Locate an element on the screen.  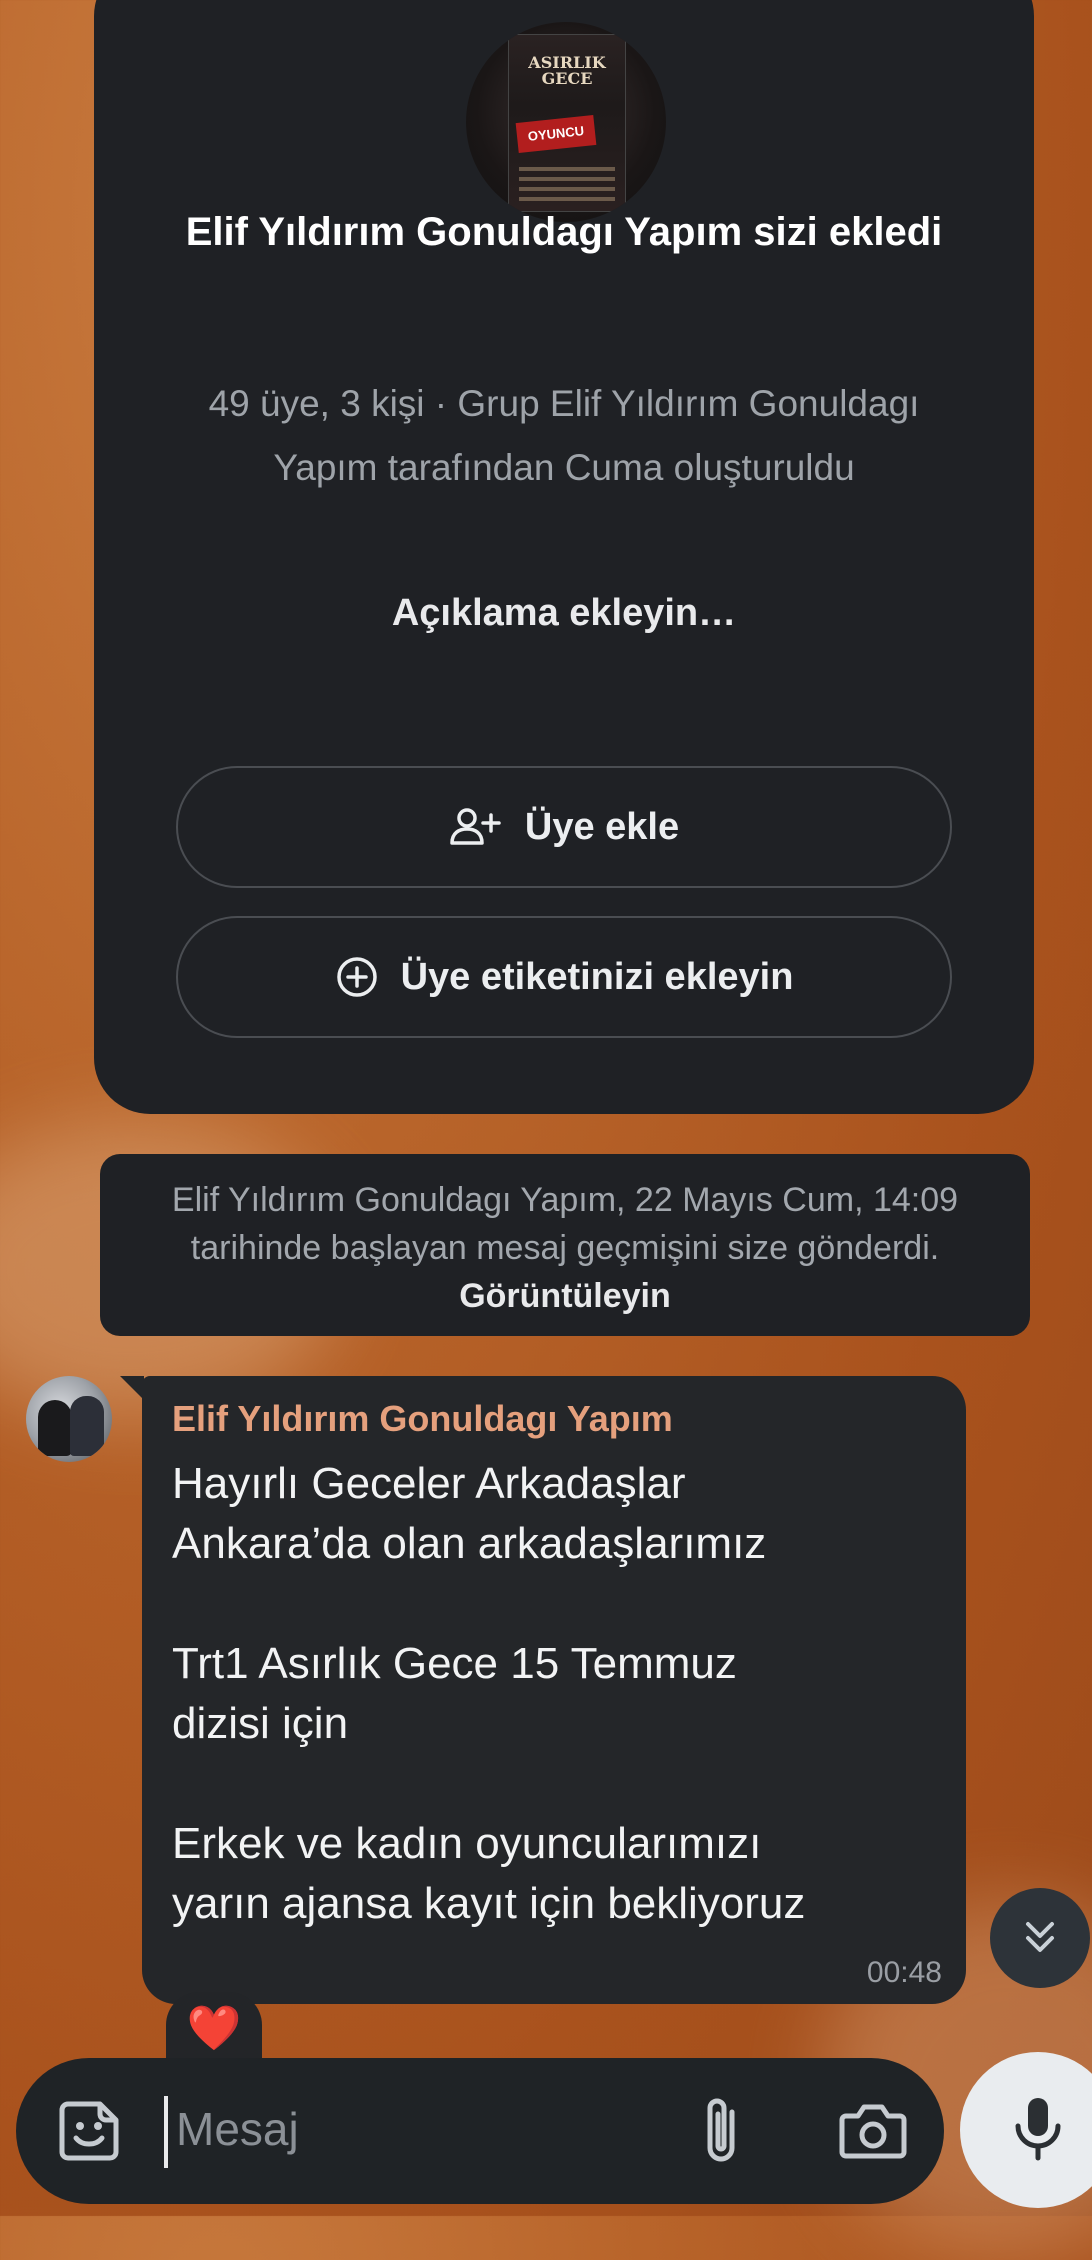
group-avatar: ASIRLIK GECE OYUNCU is located at coordinates (566, 122).